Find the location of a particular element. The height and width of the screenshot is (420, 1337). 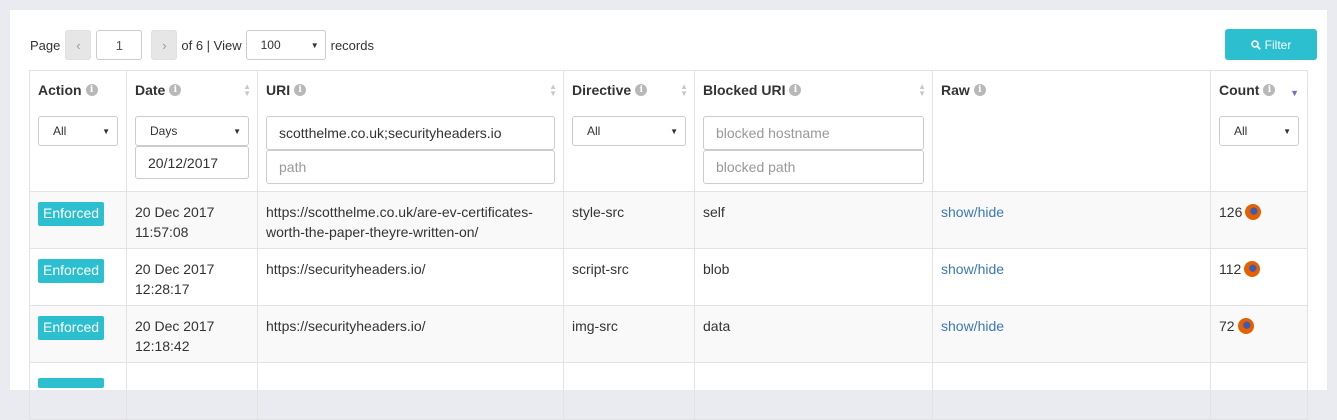

directive-filter-select: All ▼ is located at coordinates (629, 131).